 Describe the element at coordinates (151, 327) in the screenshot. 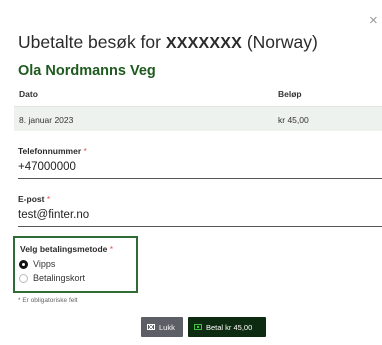

I see `close-x-box-icon` at that location.